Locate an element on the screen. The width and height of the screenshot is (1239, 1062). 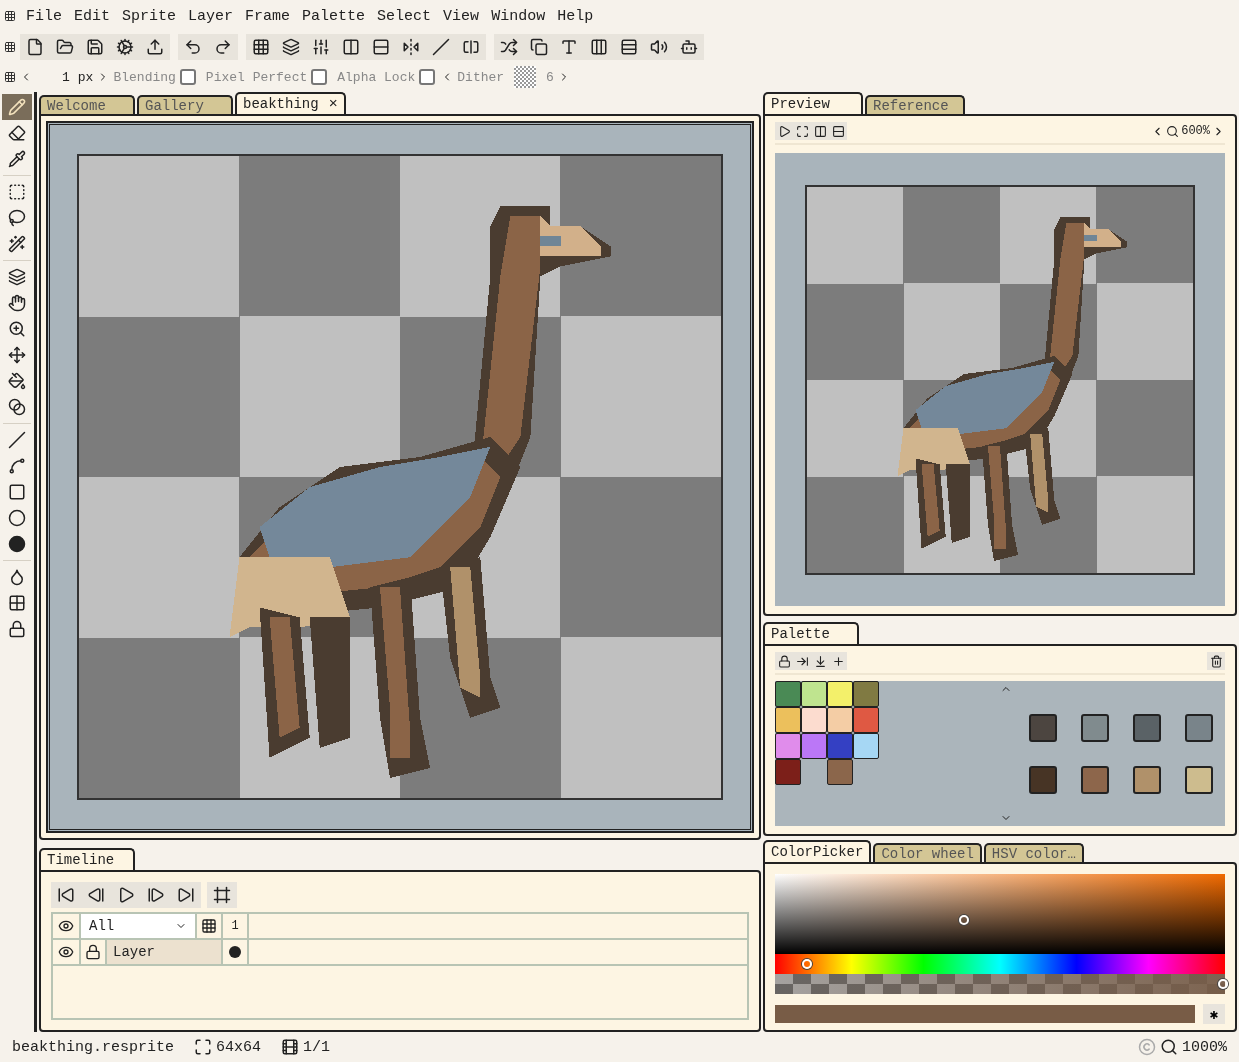
layer-filter-dropdown: All is located at coordinates (139, 926).